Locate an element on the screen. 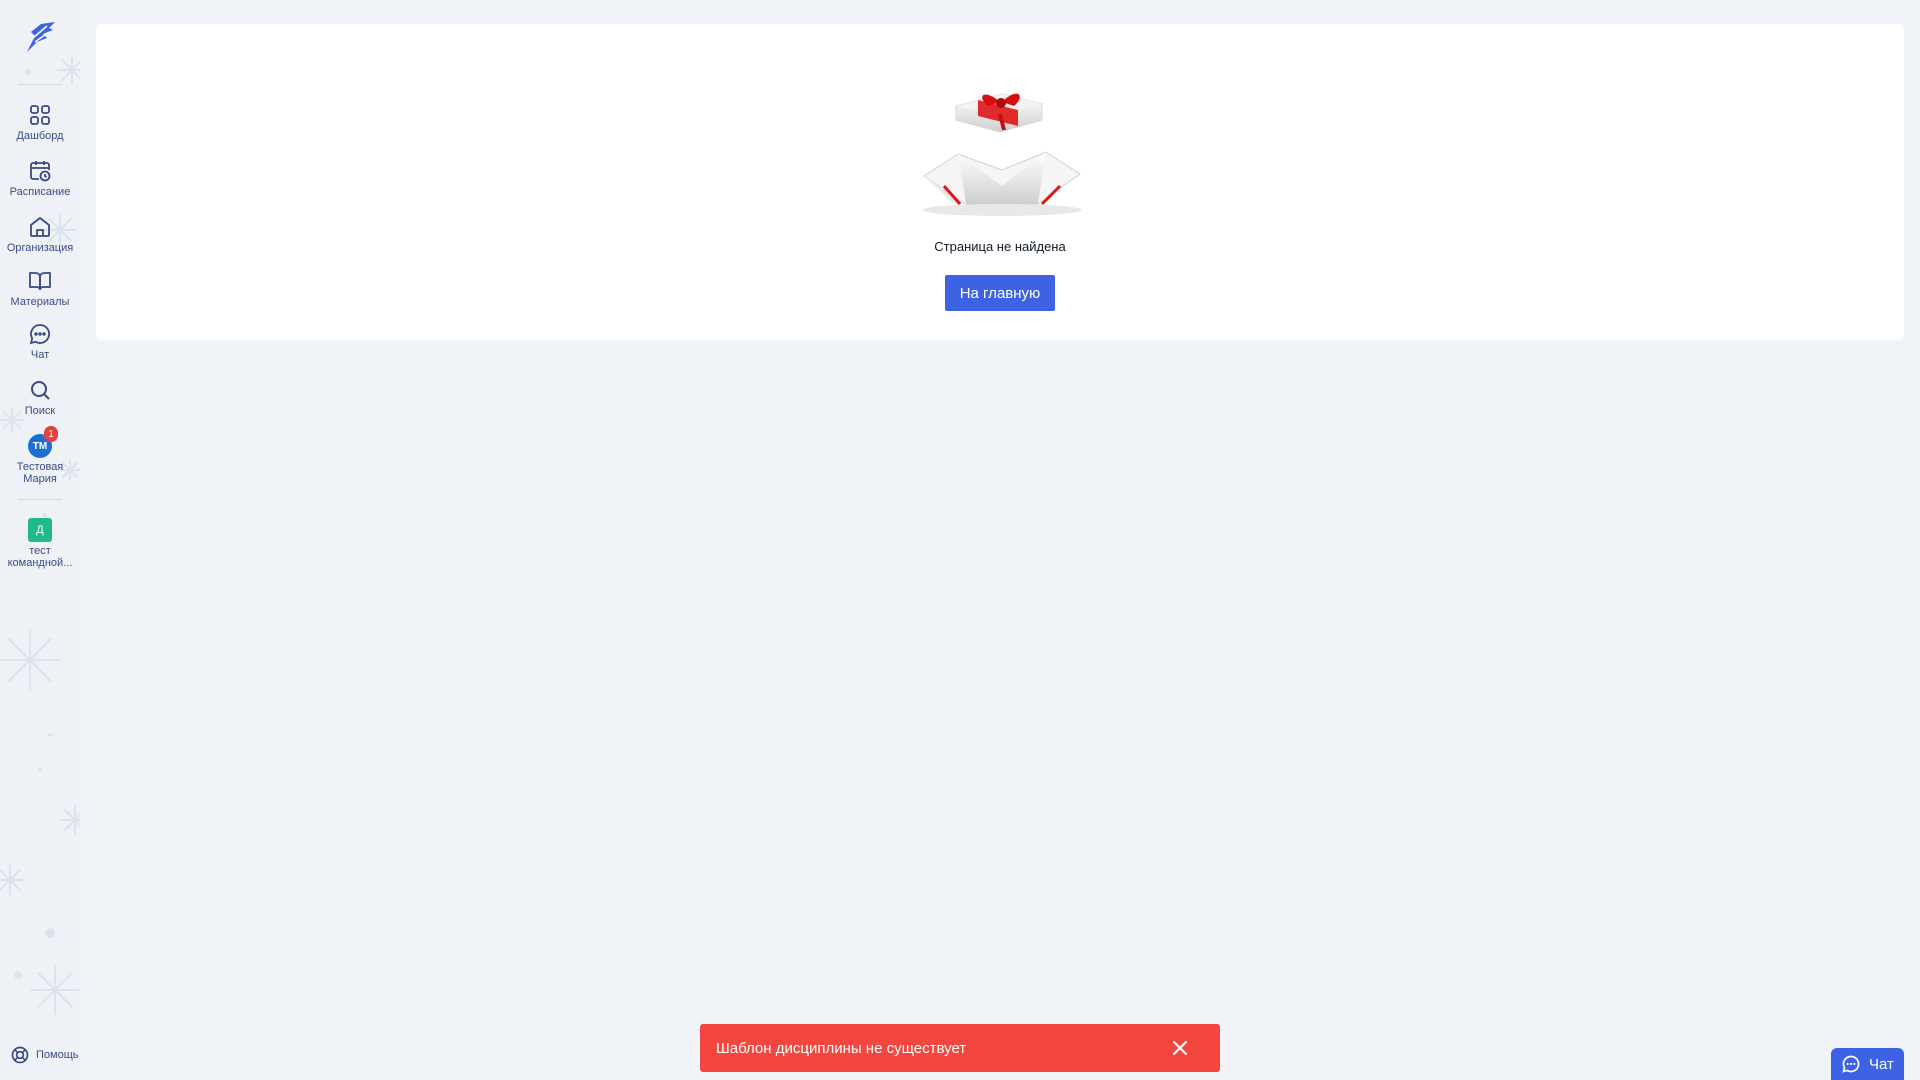 Image resolution: width=1920 pixels, height=1080 pixels. lifebuoy-icon is located at coordinates (20, 1055).